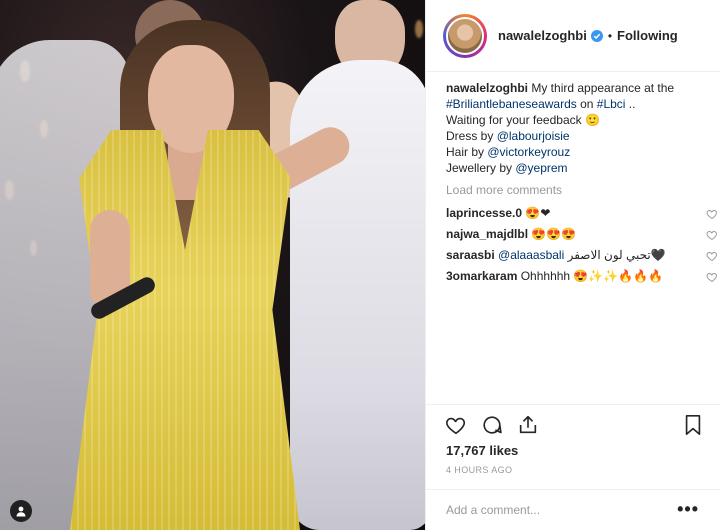 The height and width of the screenshot is (530, 720). Describe the element at coordinates (536, 213) in the screenshot. I see `comment-text: 😍❤` at that location.